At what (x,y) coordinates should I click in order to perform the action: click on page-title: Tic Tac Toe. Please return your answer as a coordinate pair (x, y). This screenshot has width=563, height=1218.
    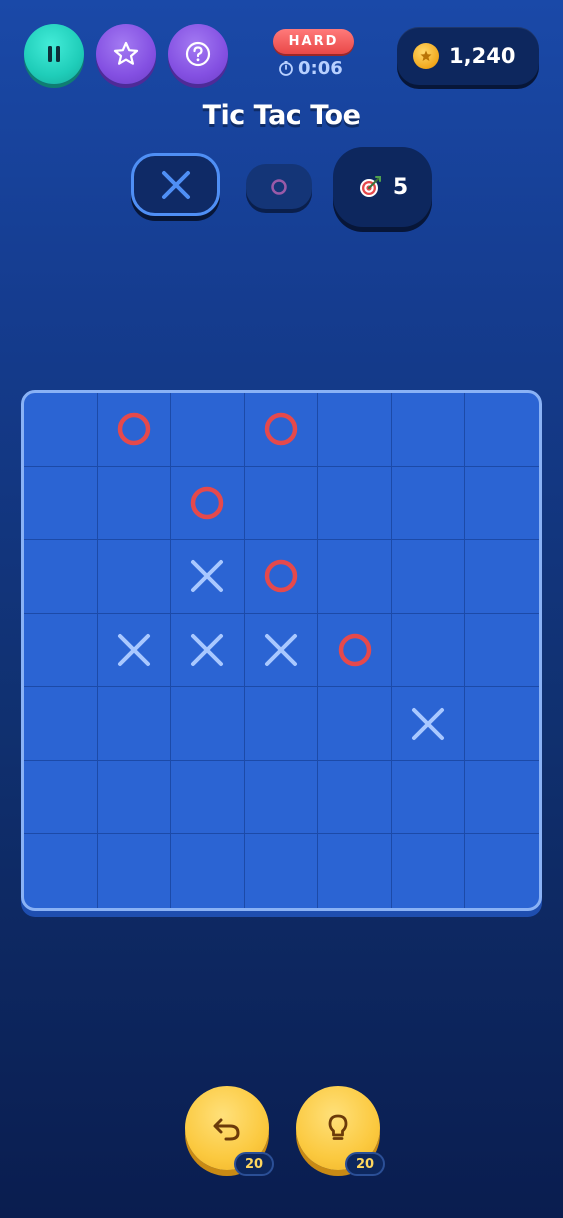
    Looking at the image, I should click on (281, 115).